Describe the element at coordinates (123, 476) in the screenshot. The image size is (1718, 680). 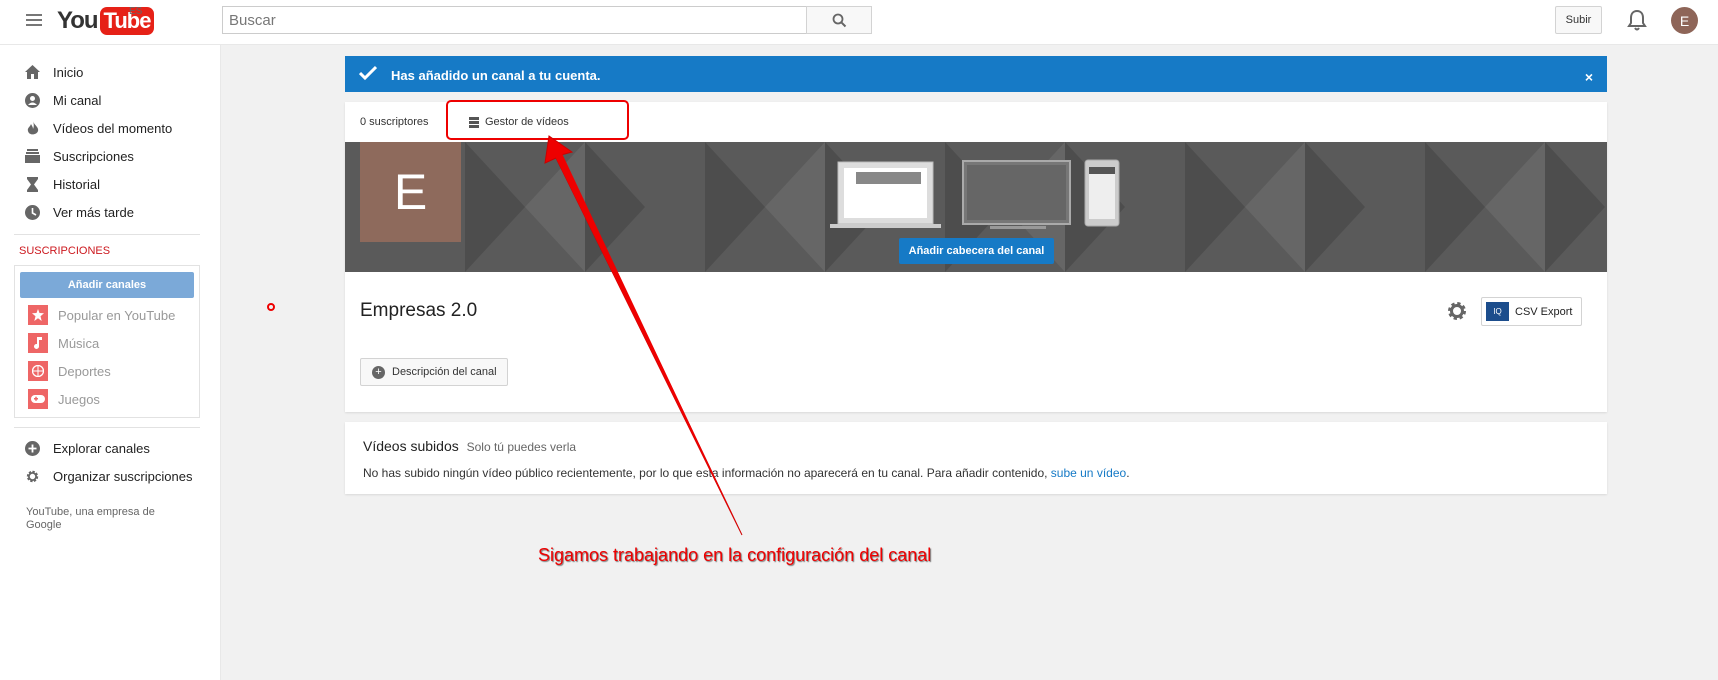
I see `sidebar-item-label: Organizar suscripciones` at that location.